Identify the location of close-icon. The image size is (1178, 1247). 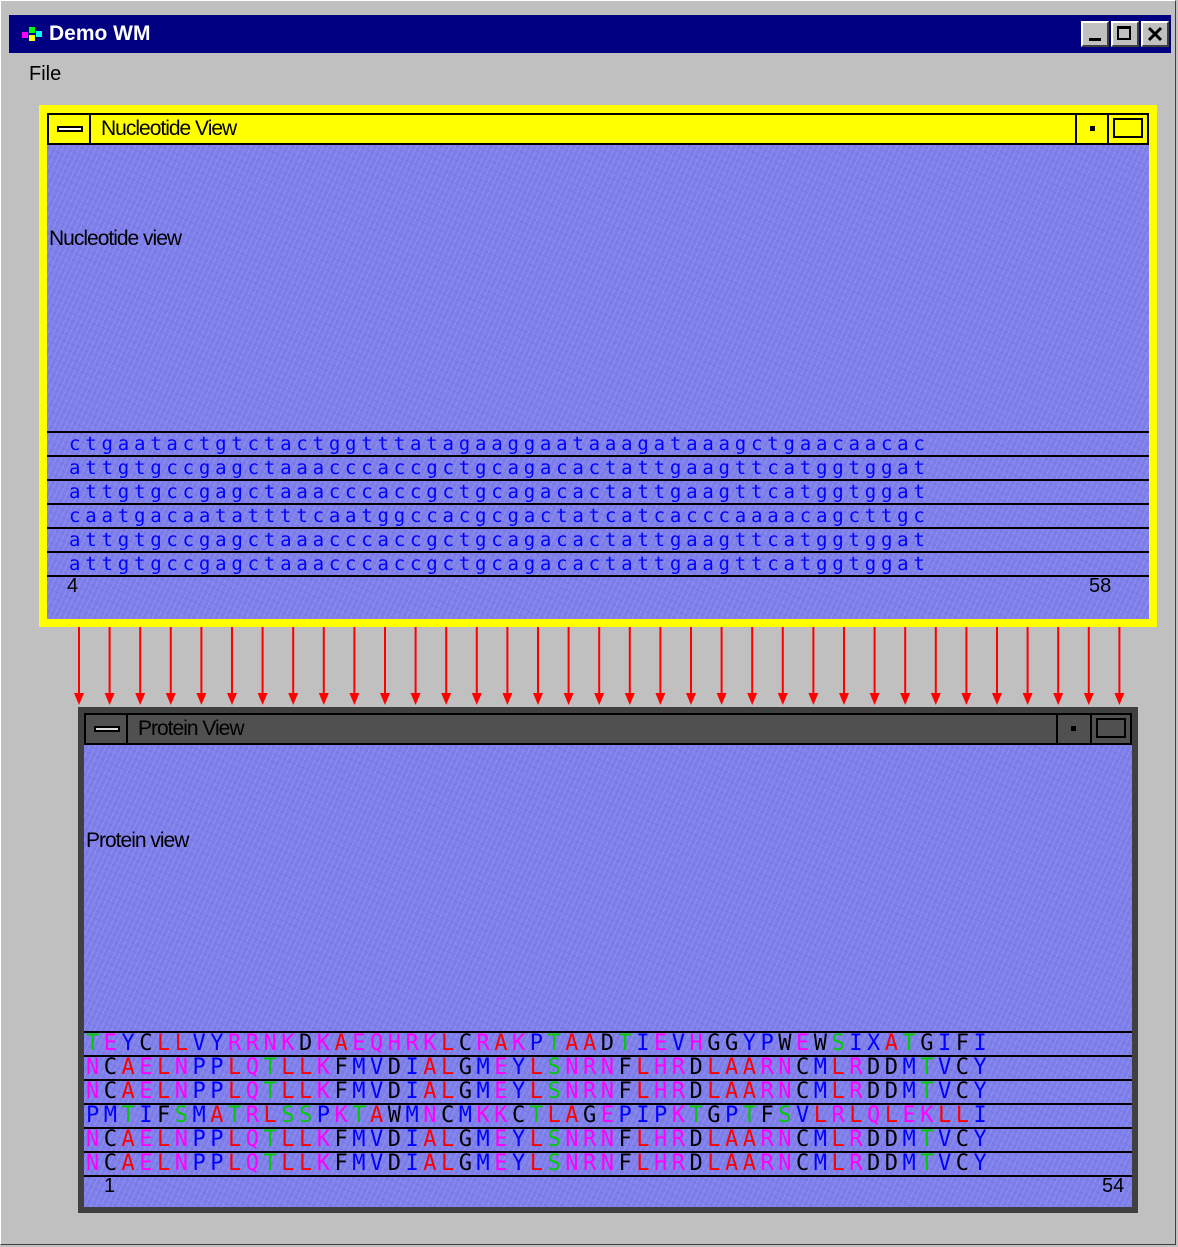
(1155, 34).